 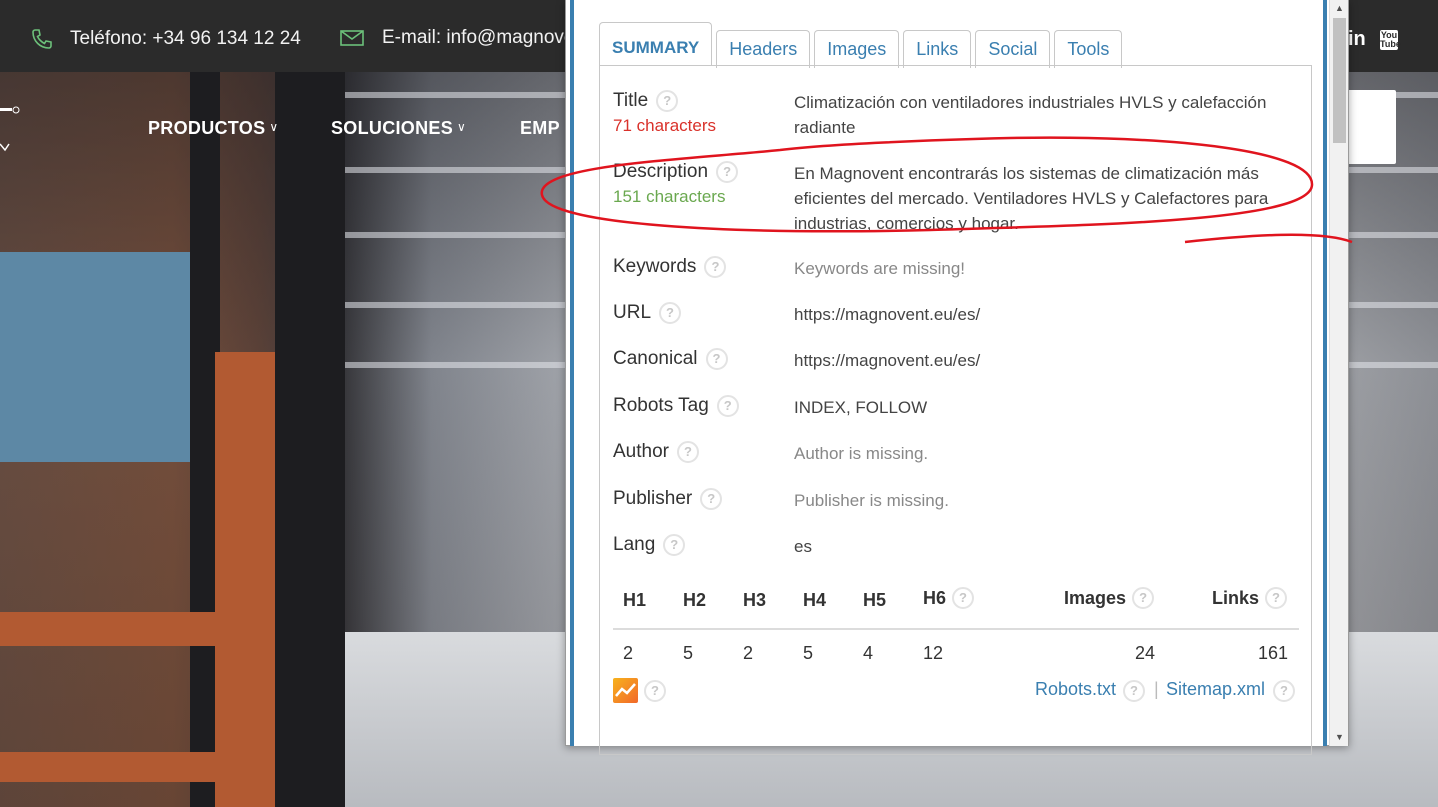 I want to click on linkedin-icon: in, so click(x=1357, y=39).